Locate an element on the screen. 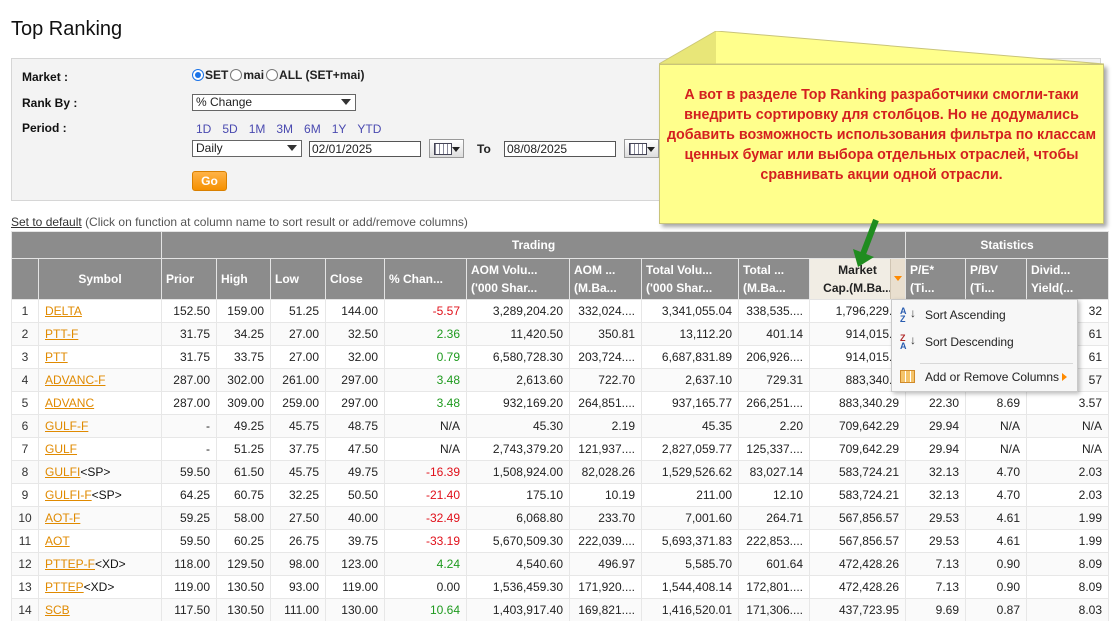 The height and width of the screenshot is (621, 1112). total-volume-cell: 2,637.10 is located at coordinates (690, 380).